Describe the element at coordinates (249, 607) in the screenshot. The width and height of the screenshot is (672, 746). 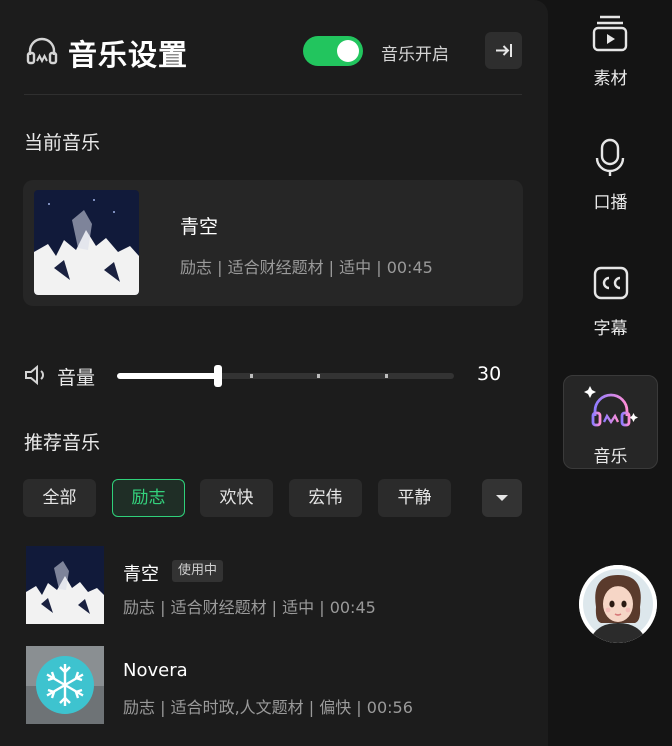
I see `music-meta: 励志 | 适合财经题材 | 适中 | 00:45` at that location.